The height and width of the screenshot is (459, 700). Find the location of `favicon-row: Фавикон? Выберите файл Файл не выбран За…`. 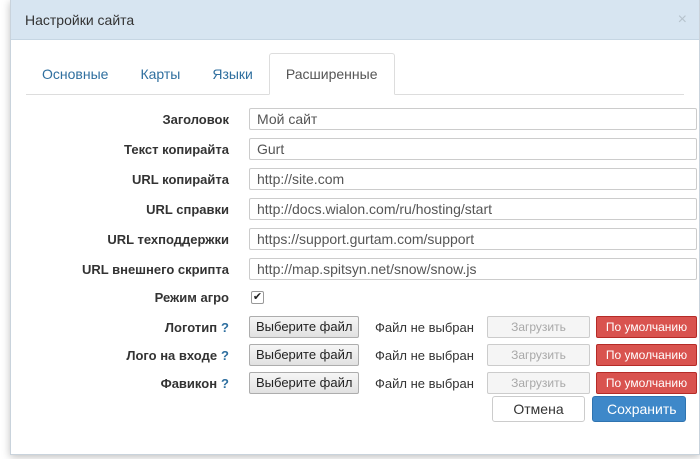

favicon-row: Фавикон? Выберите файл Файл не выбран За… is located at coordinates (355, 383).